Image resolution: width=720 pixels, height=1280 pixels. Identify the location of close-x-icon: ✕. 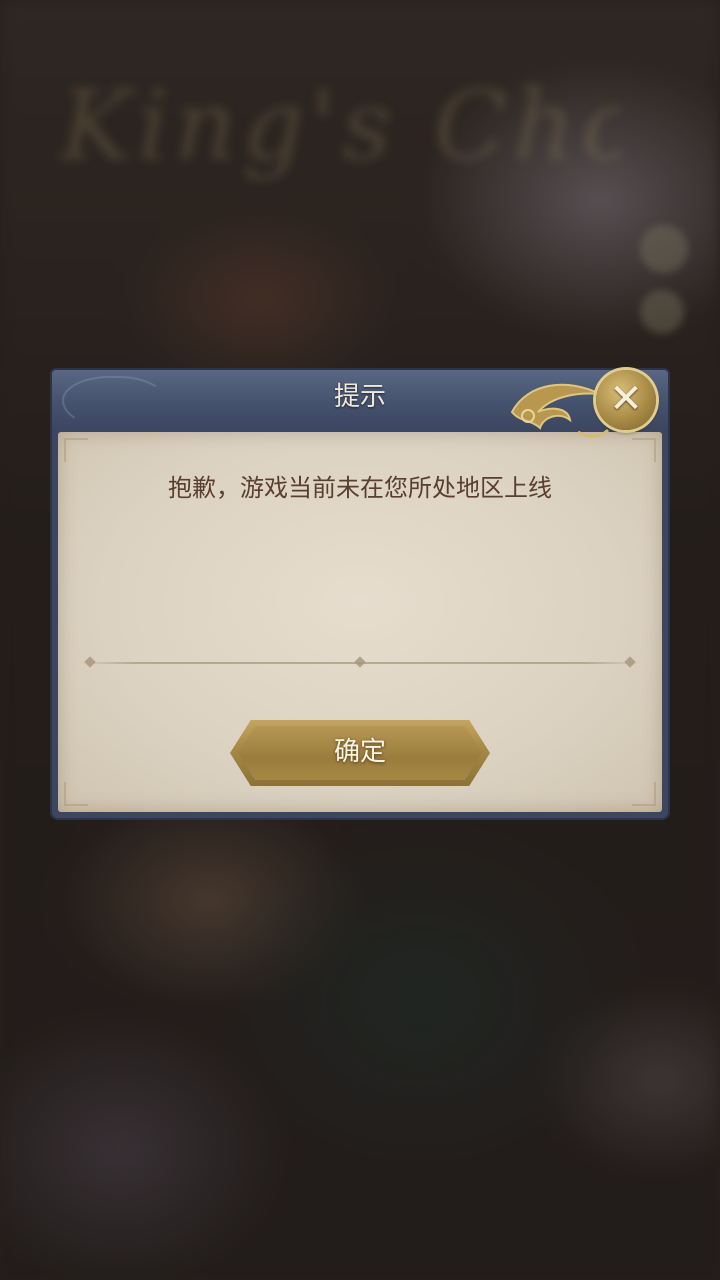
(626, 399).